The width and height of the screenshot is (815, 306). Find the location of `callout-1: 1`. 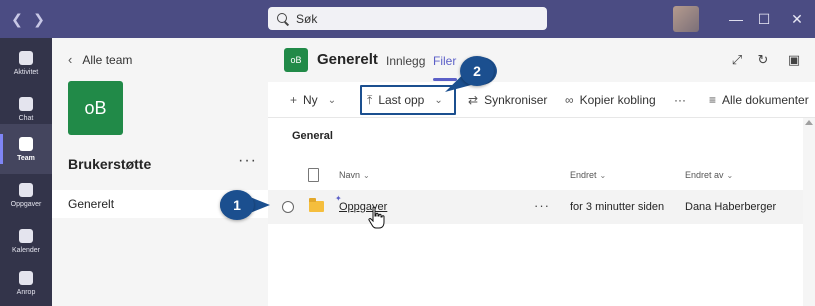

callout-1: 1 is located at coordinates (237, 205).